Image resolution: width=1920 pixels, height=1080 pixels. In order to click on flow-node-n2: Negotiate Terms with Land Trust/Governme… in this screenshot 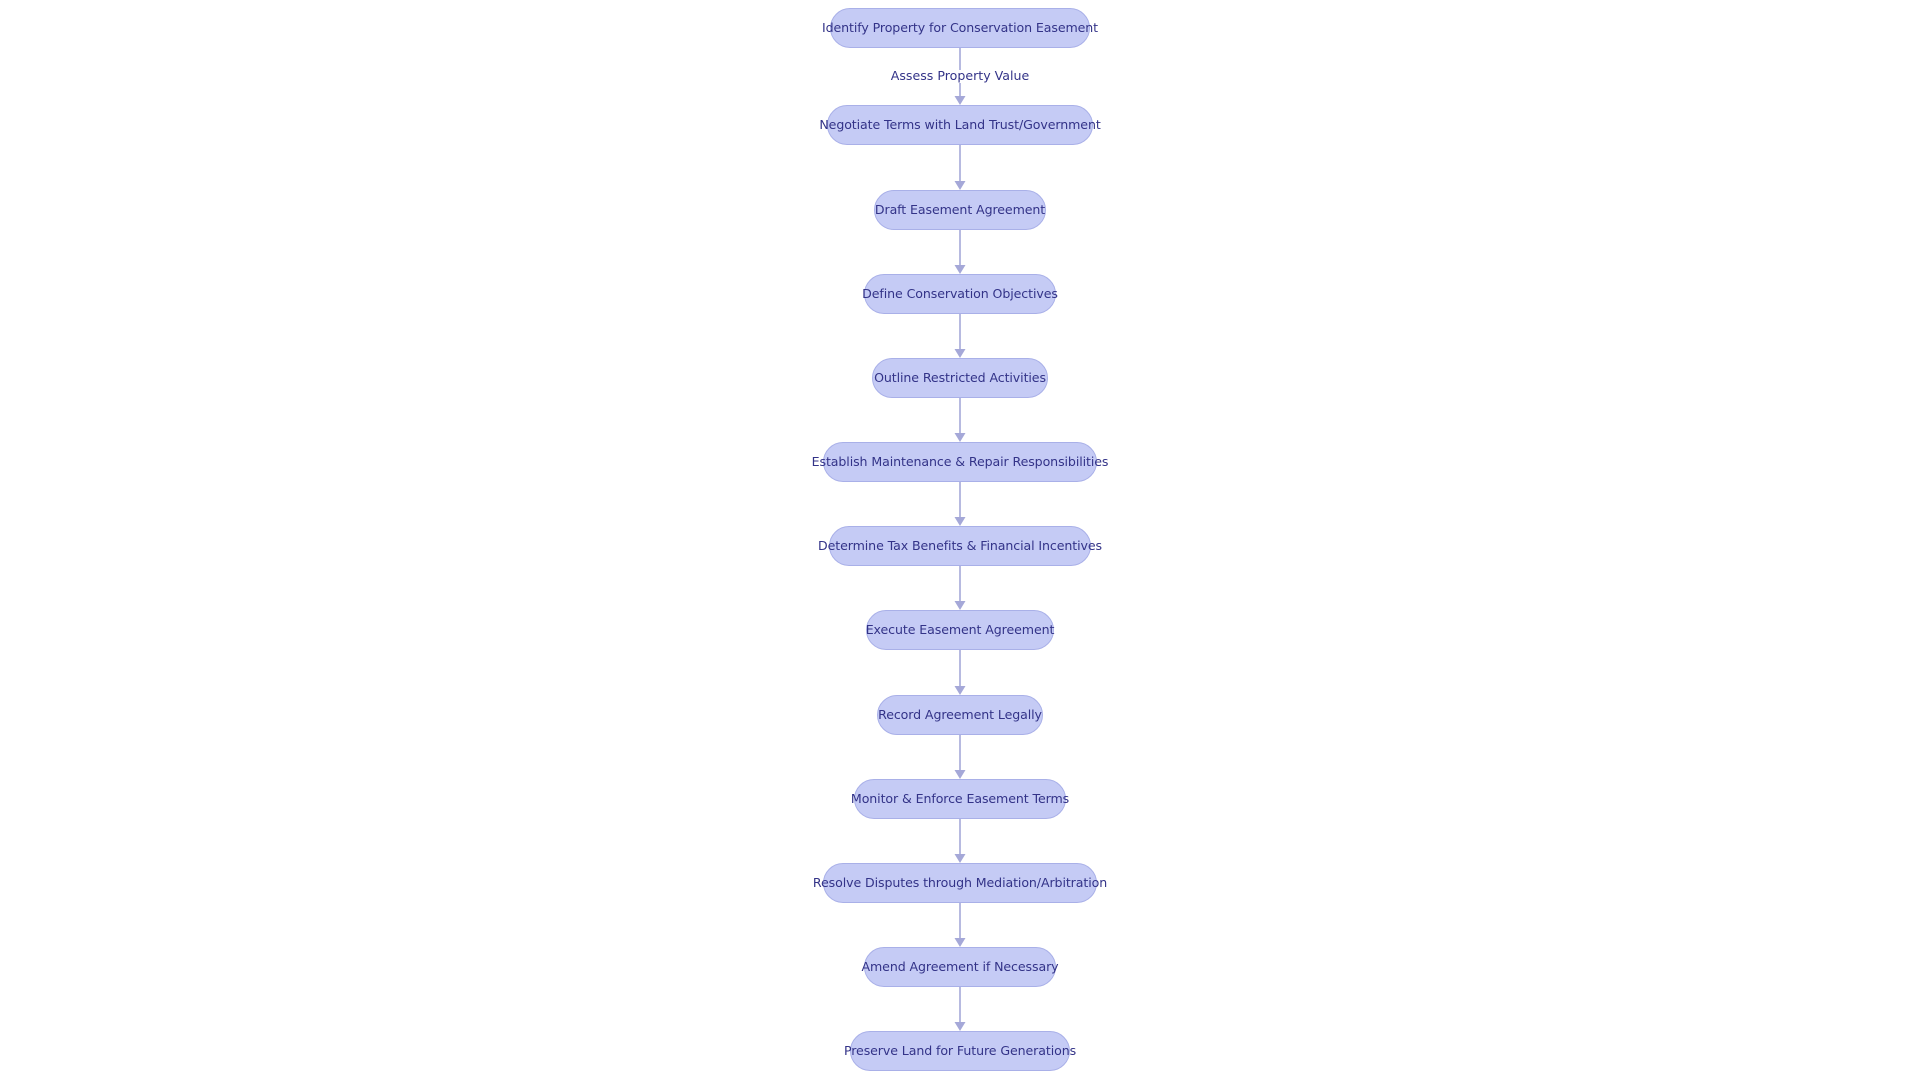, I will do `click(960, 125)`.